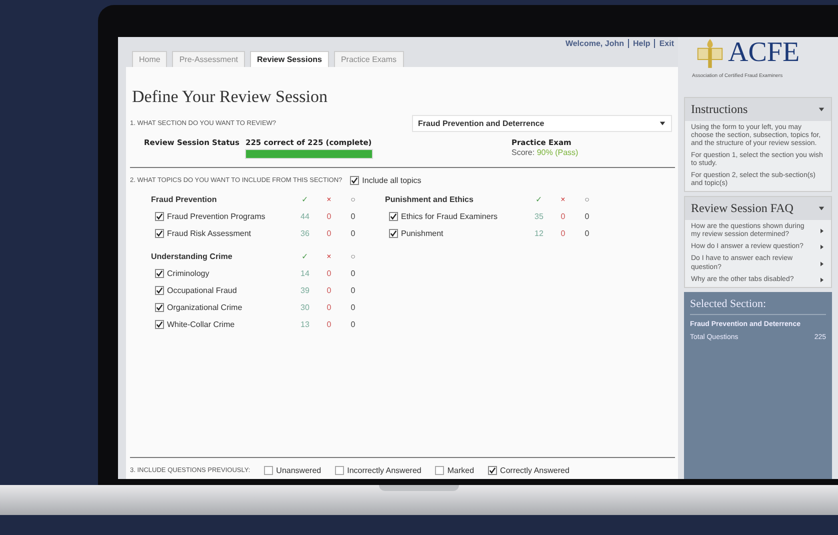  I want to click on correct-count: 36, so click(305, 233).